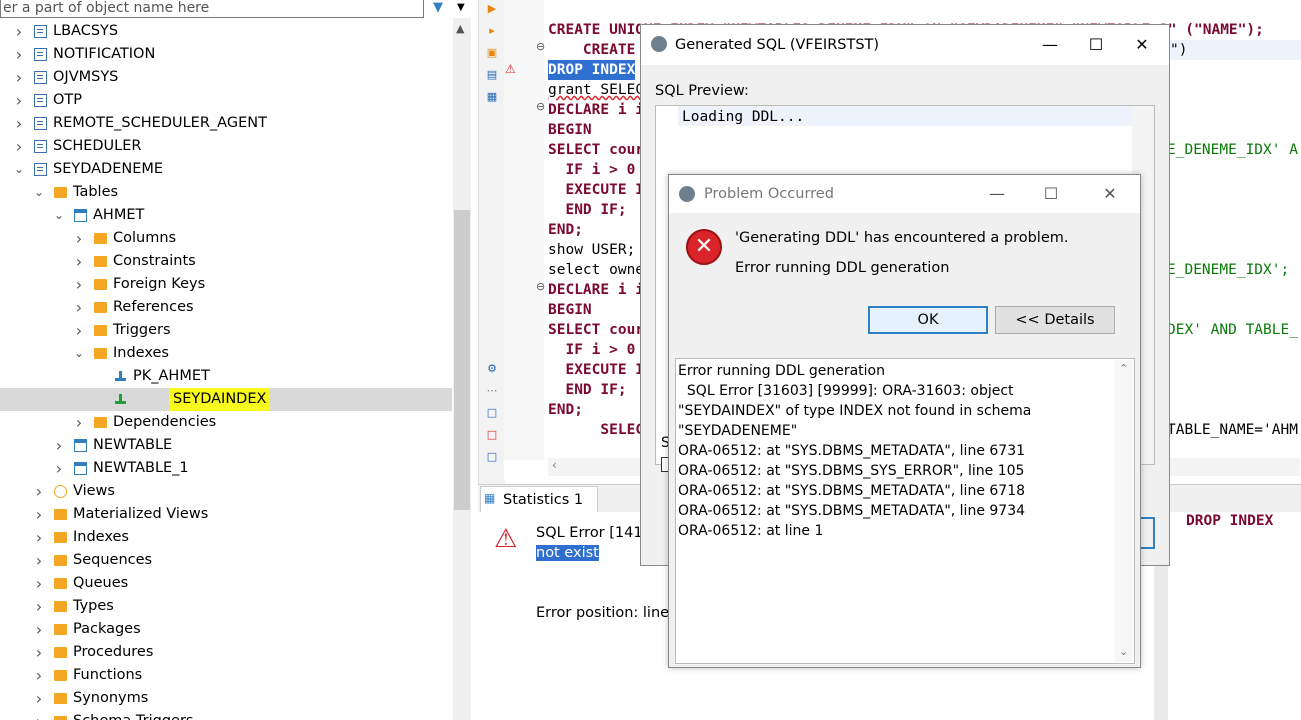 The width and height of the screenshot is (1301, 720). Describe the element at coordinates (492, 53) in the screenshot. I see `execute-script-icon: ▣` at that location.